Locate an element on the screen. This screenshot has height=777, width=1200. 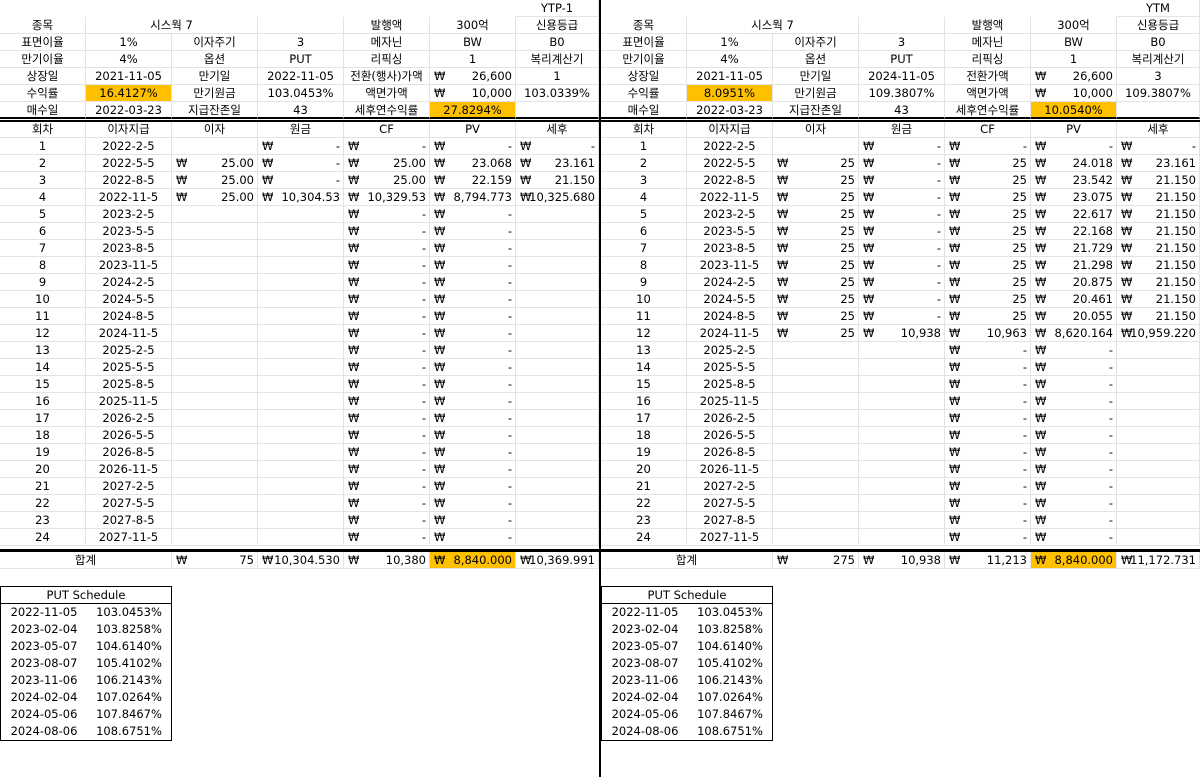
put-date: 2023-11-06 is located at coordinates (44, 680).